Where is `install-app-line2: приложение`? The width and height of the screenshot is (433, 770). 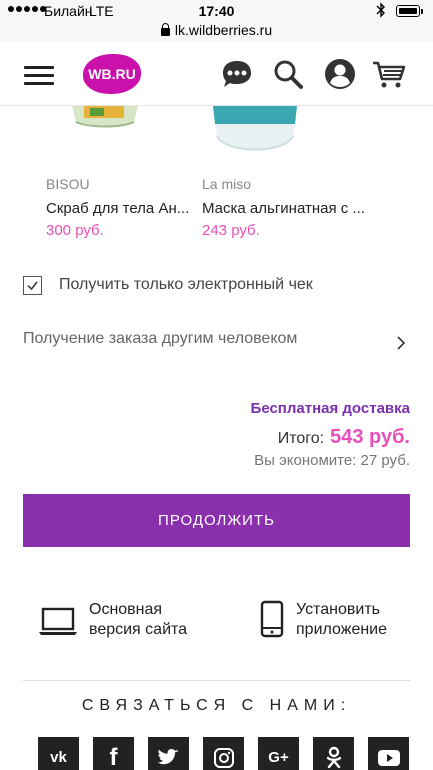 install-app-line2: приложение is located at coordinates (342, 629).